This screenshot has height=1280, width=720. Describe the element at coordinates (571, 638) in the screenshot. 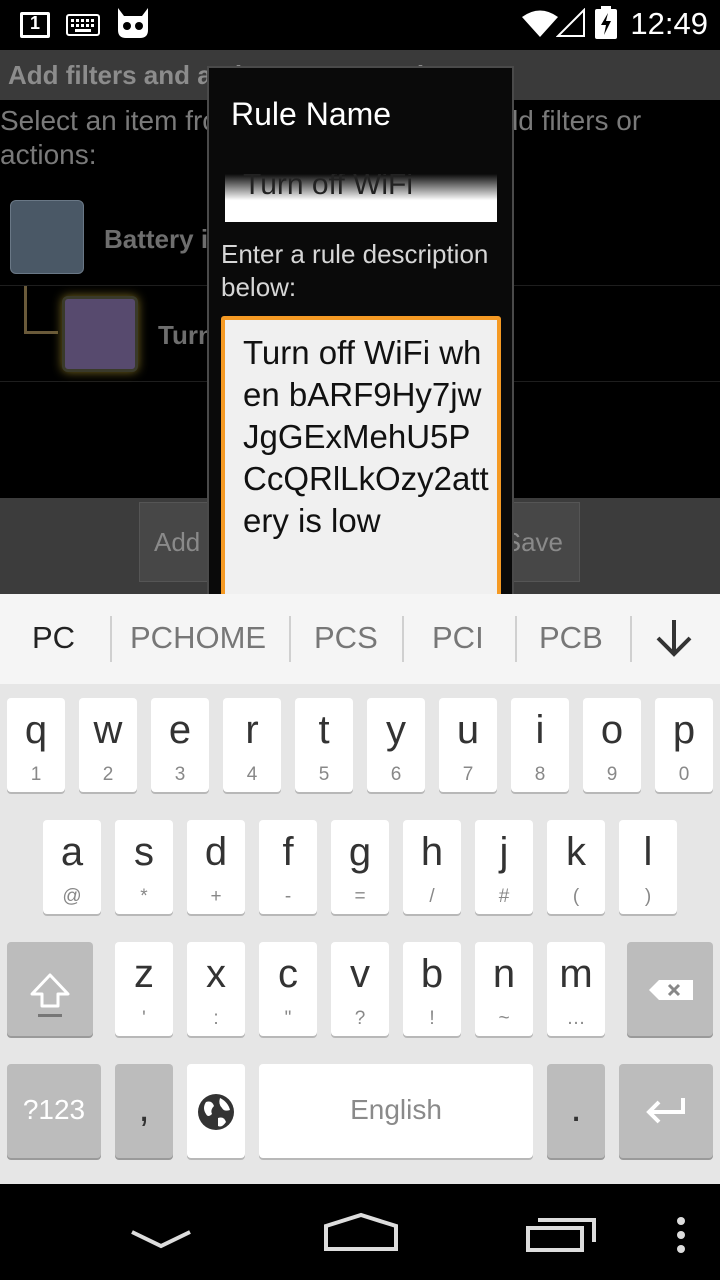

I see `suggestion-item: PCB` at that location.